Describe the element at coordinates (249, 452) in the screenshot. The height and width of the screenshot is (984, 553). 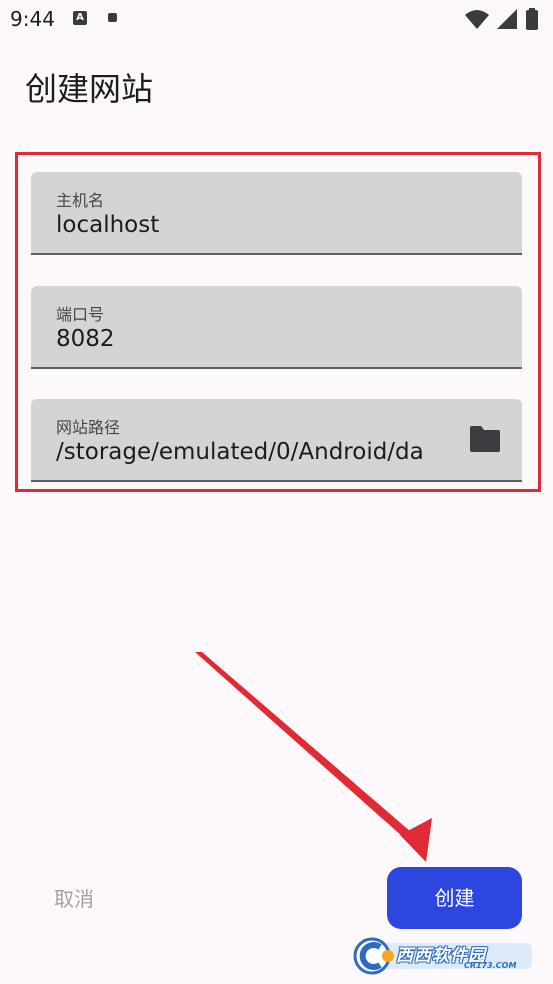
I see `website-path-input: /storage/emulated/0/Android/da` at that location.